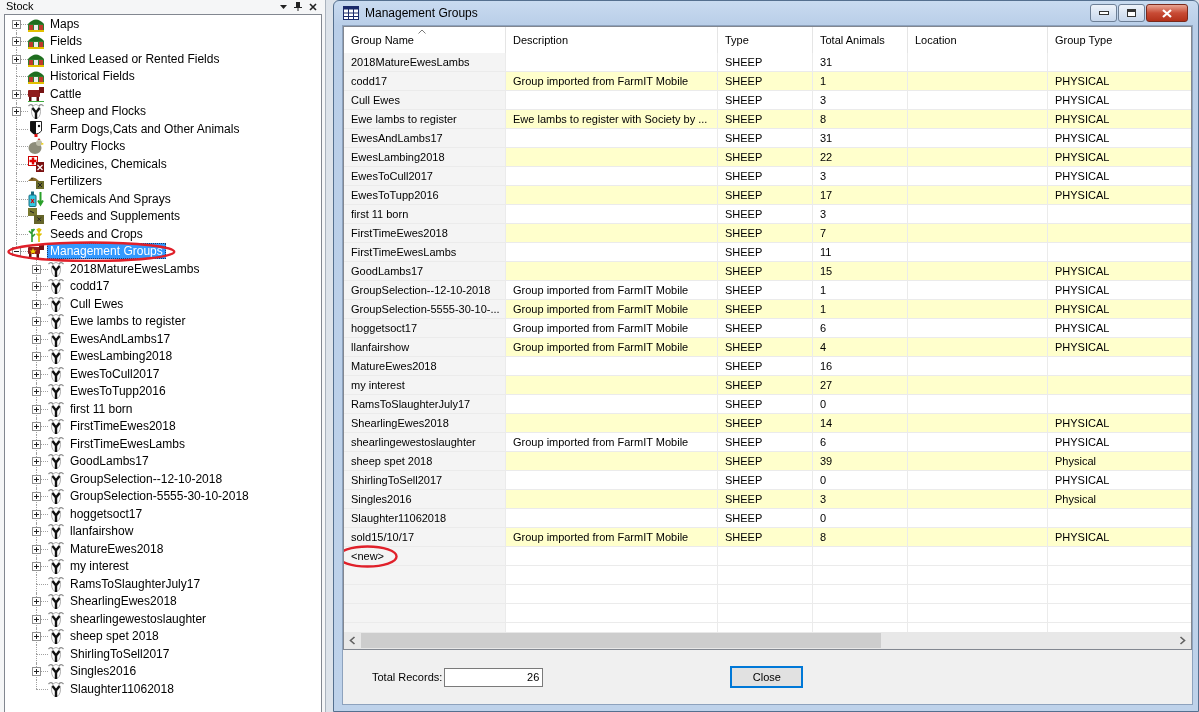 This screenshot has width=1199, height=712. Describe the element at coordinates (66, 93) in the screenshot. I see `tree-item: Cattle` at that location.